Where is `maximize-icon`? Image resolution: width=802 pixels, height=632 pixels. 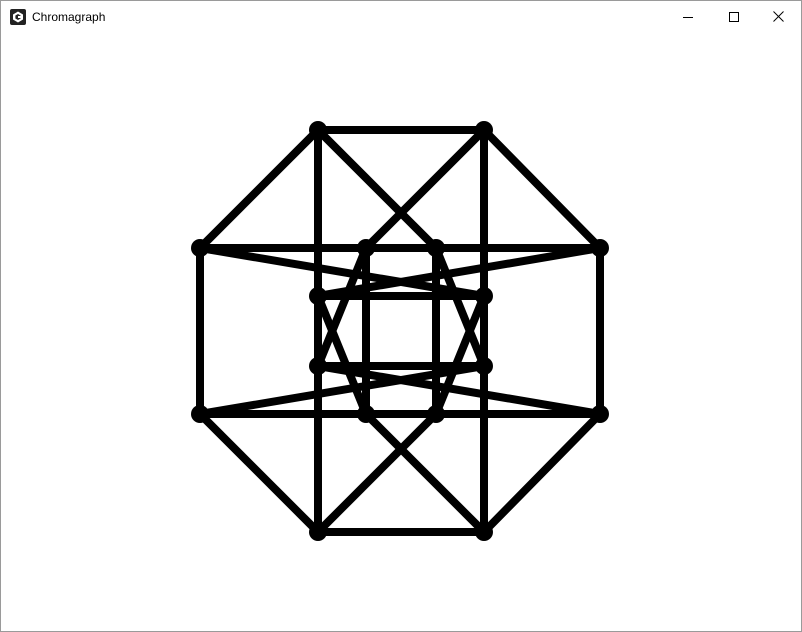 maximize-icon is located at coordinates (734, 16).